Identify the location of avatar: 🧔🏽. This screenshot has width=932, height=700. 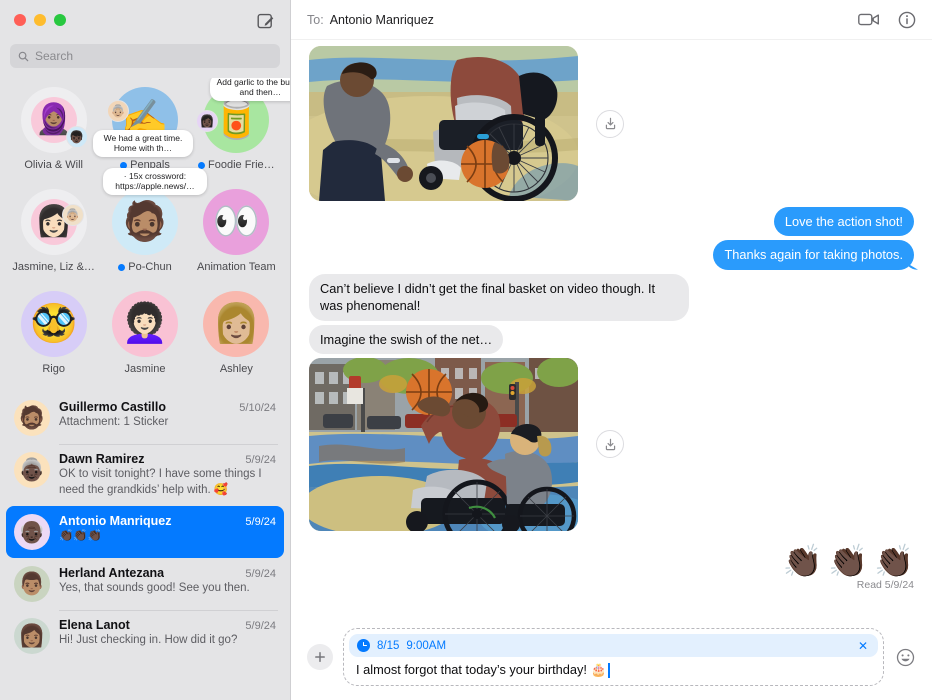
(32, 418).